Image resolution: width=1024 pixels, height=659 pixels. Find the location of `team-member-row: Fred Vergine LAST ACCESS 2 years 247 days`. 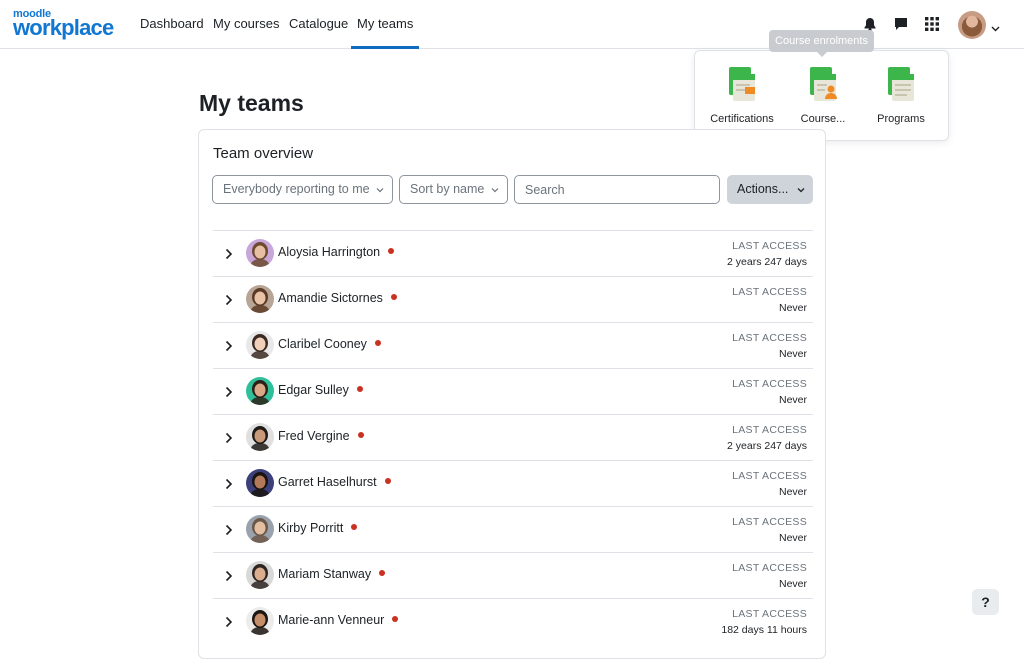

team-member-row: Fred Vergine LAST ACCESS 2 years 247 days is located at coordinates (513, 437).